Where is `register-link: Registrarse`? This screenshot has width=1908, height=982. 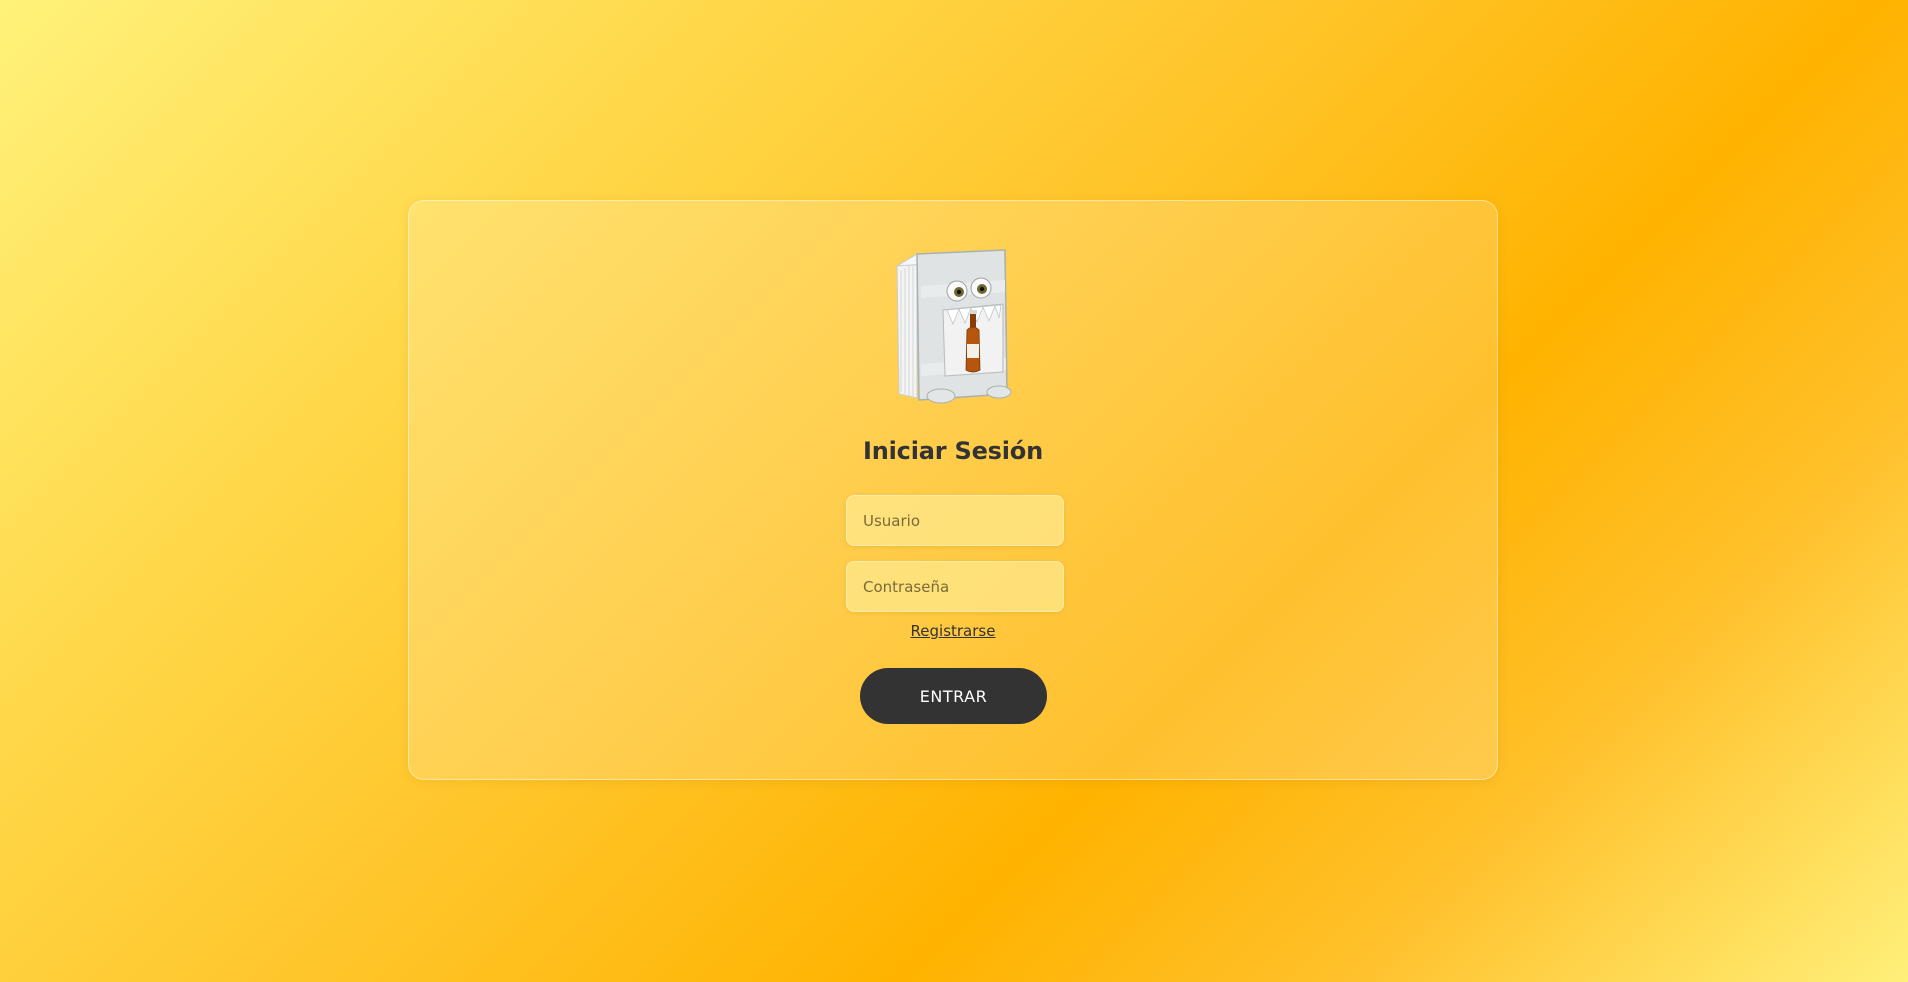 register-link: Registrarse is located at coordinates (953, 631).